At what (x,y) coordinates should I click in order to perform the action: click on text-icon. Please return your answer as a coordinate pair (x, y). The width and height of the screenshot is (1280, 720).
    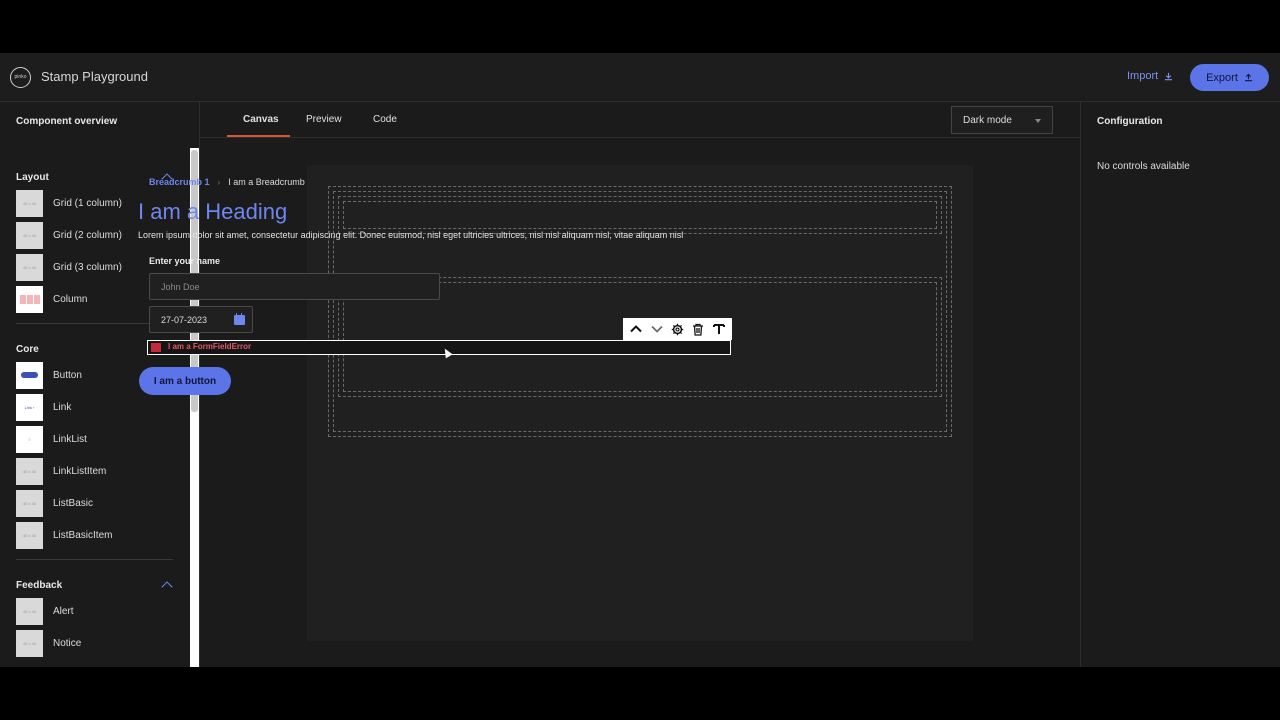
    Looking at the image, I should click on (719, 329).